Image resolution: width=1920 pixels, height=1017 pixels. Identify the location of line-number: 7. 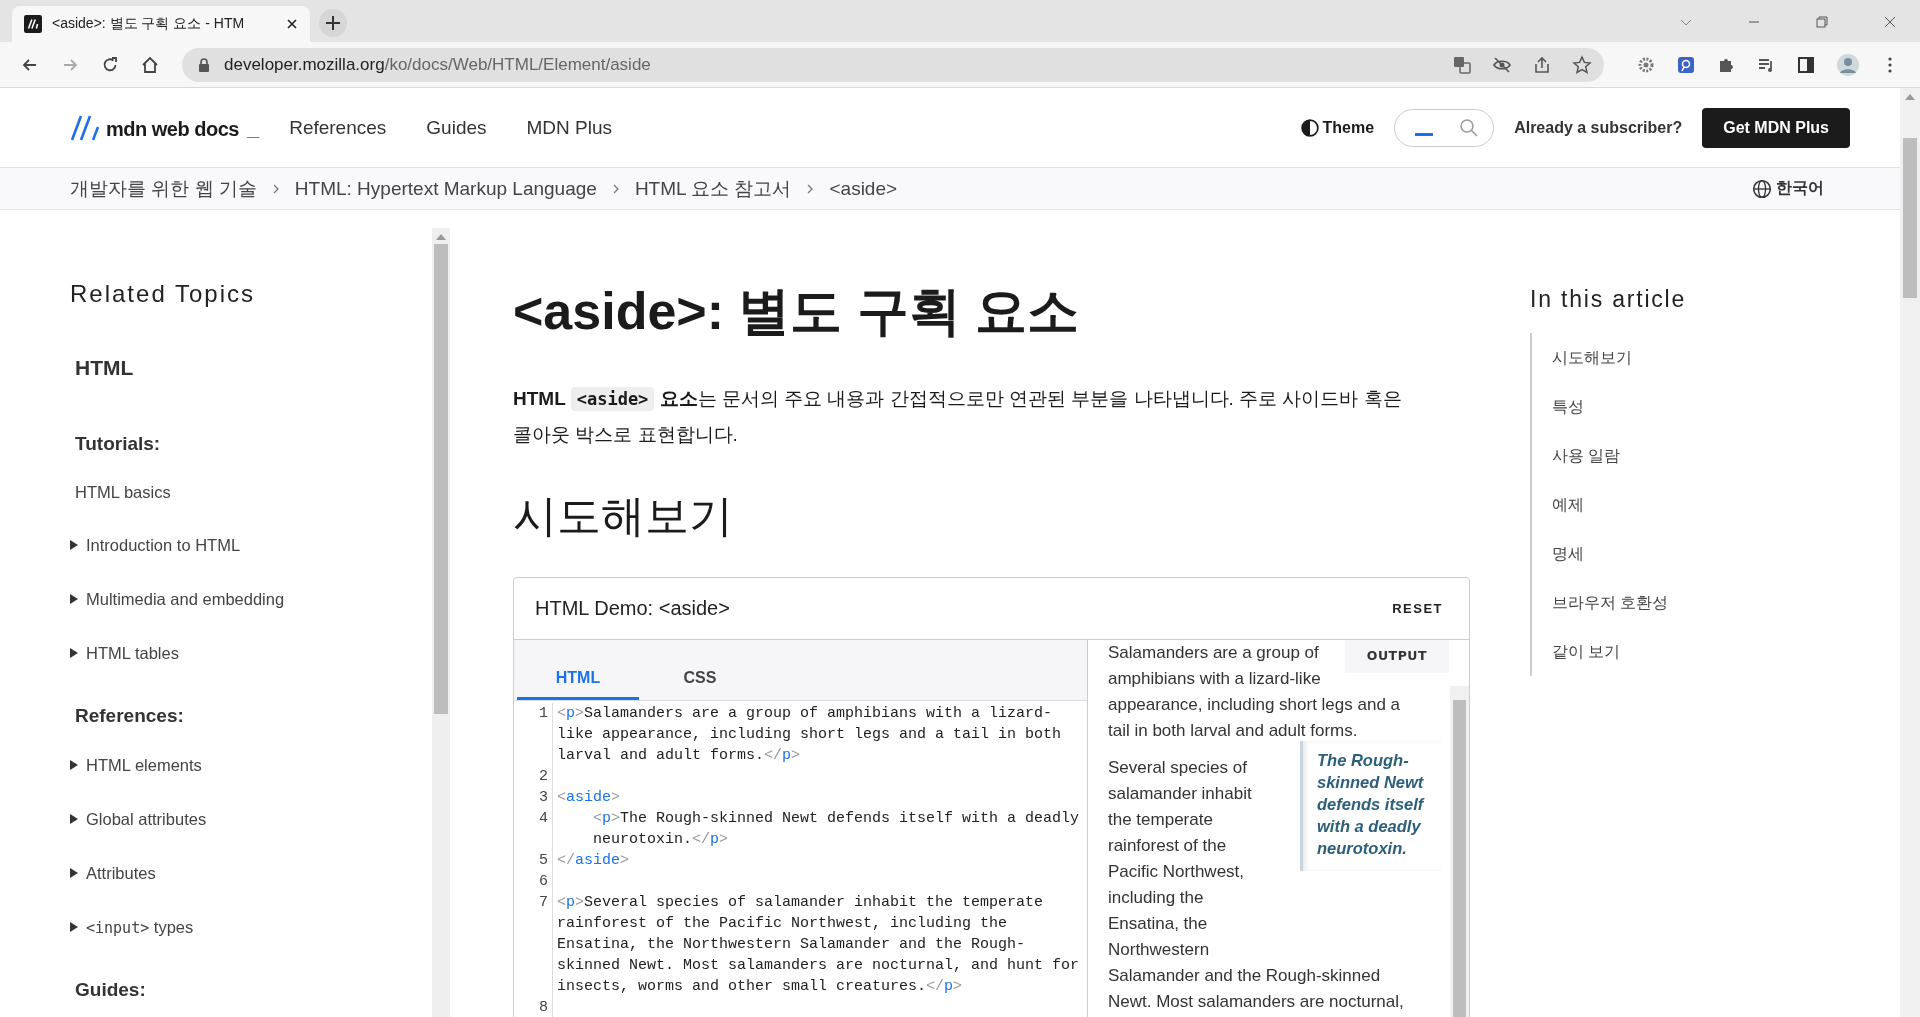
(533, 944).